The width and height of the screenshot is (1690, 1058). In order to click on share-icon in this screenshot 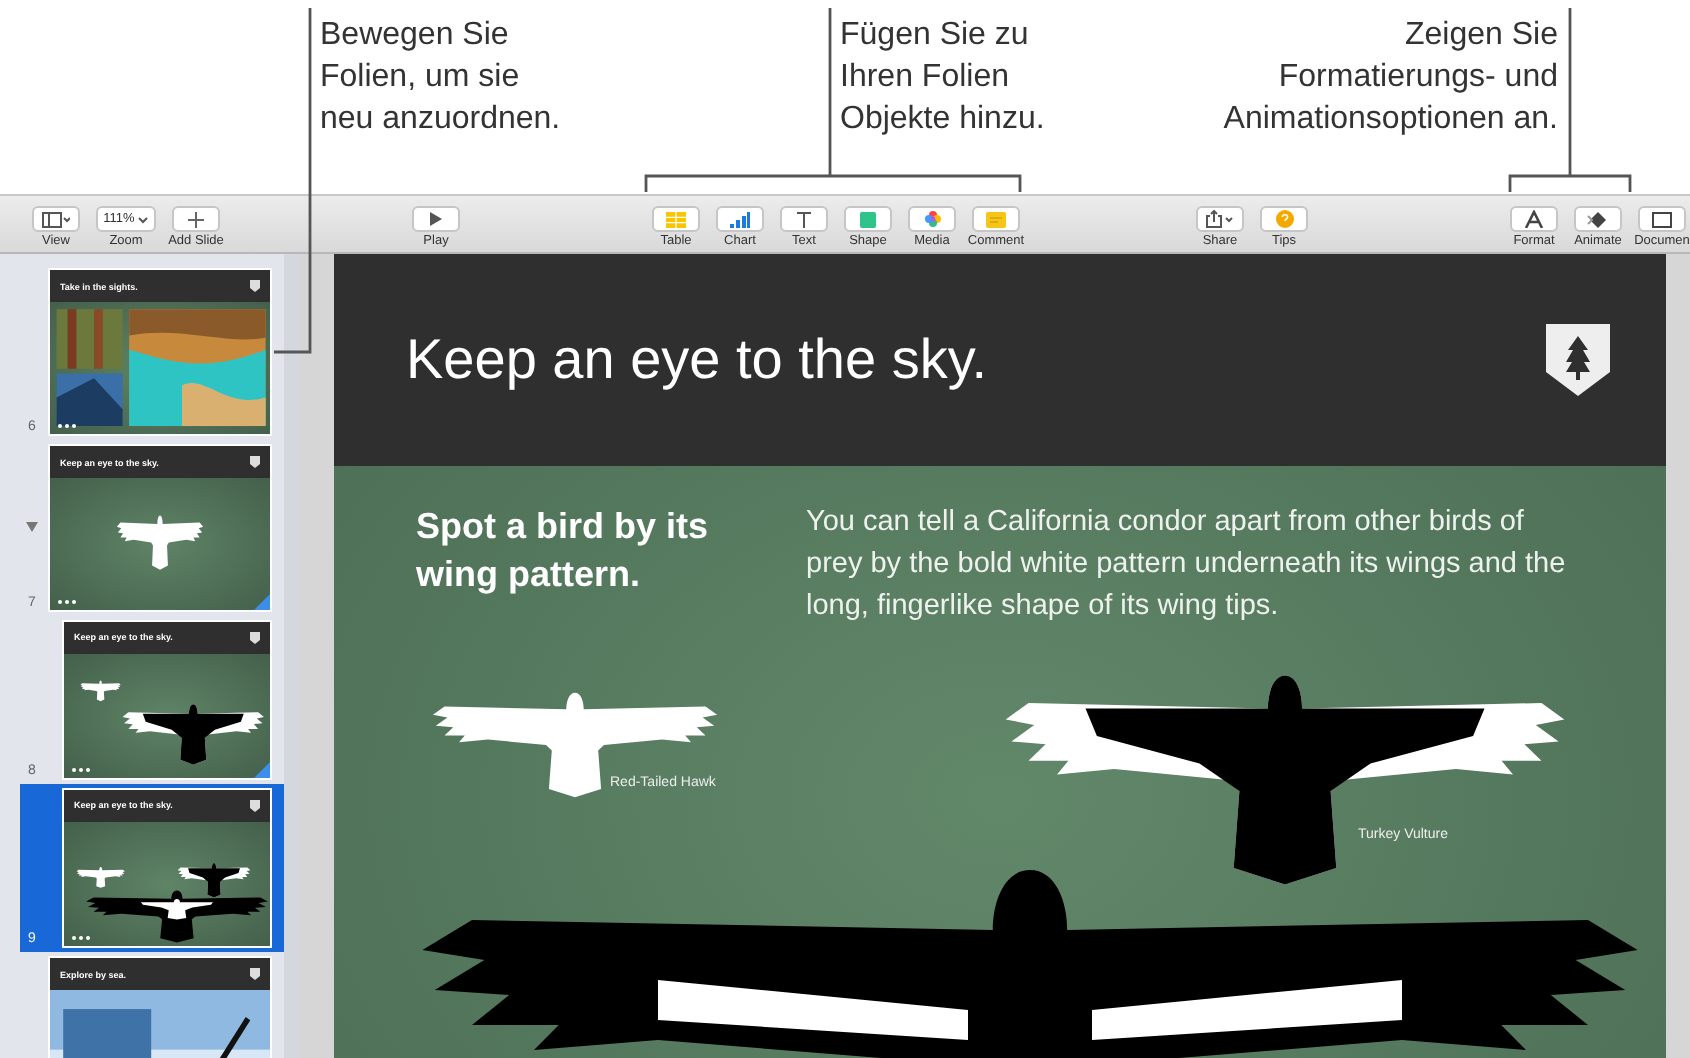, I will do `click(1220, 219)`.